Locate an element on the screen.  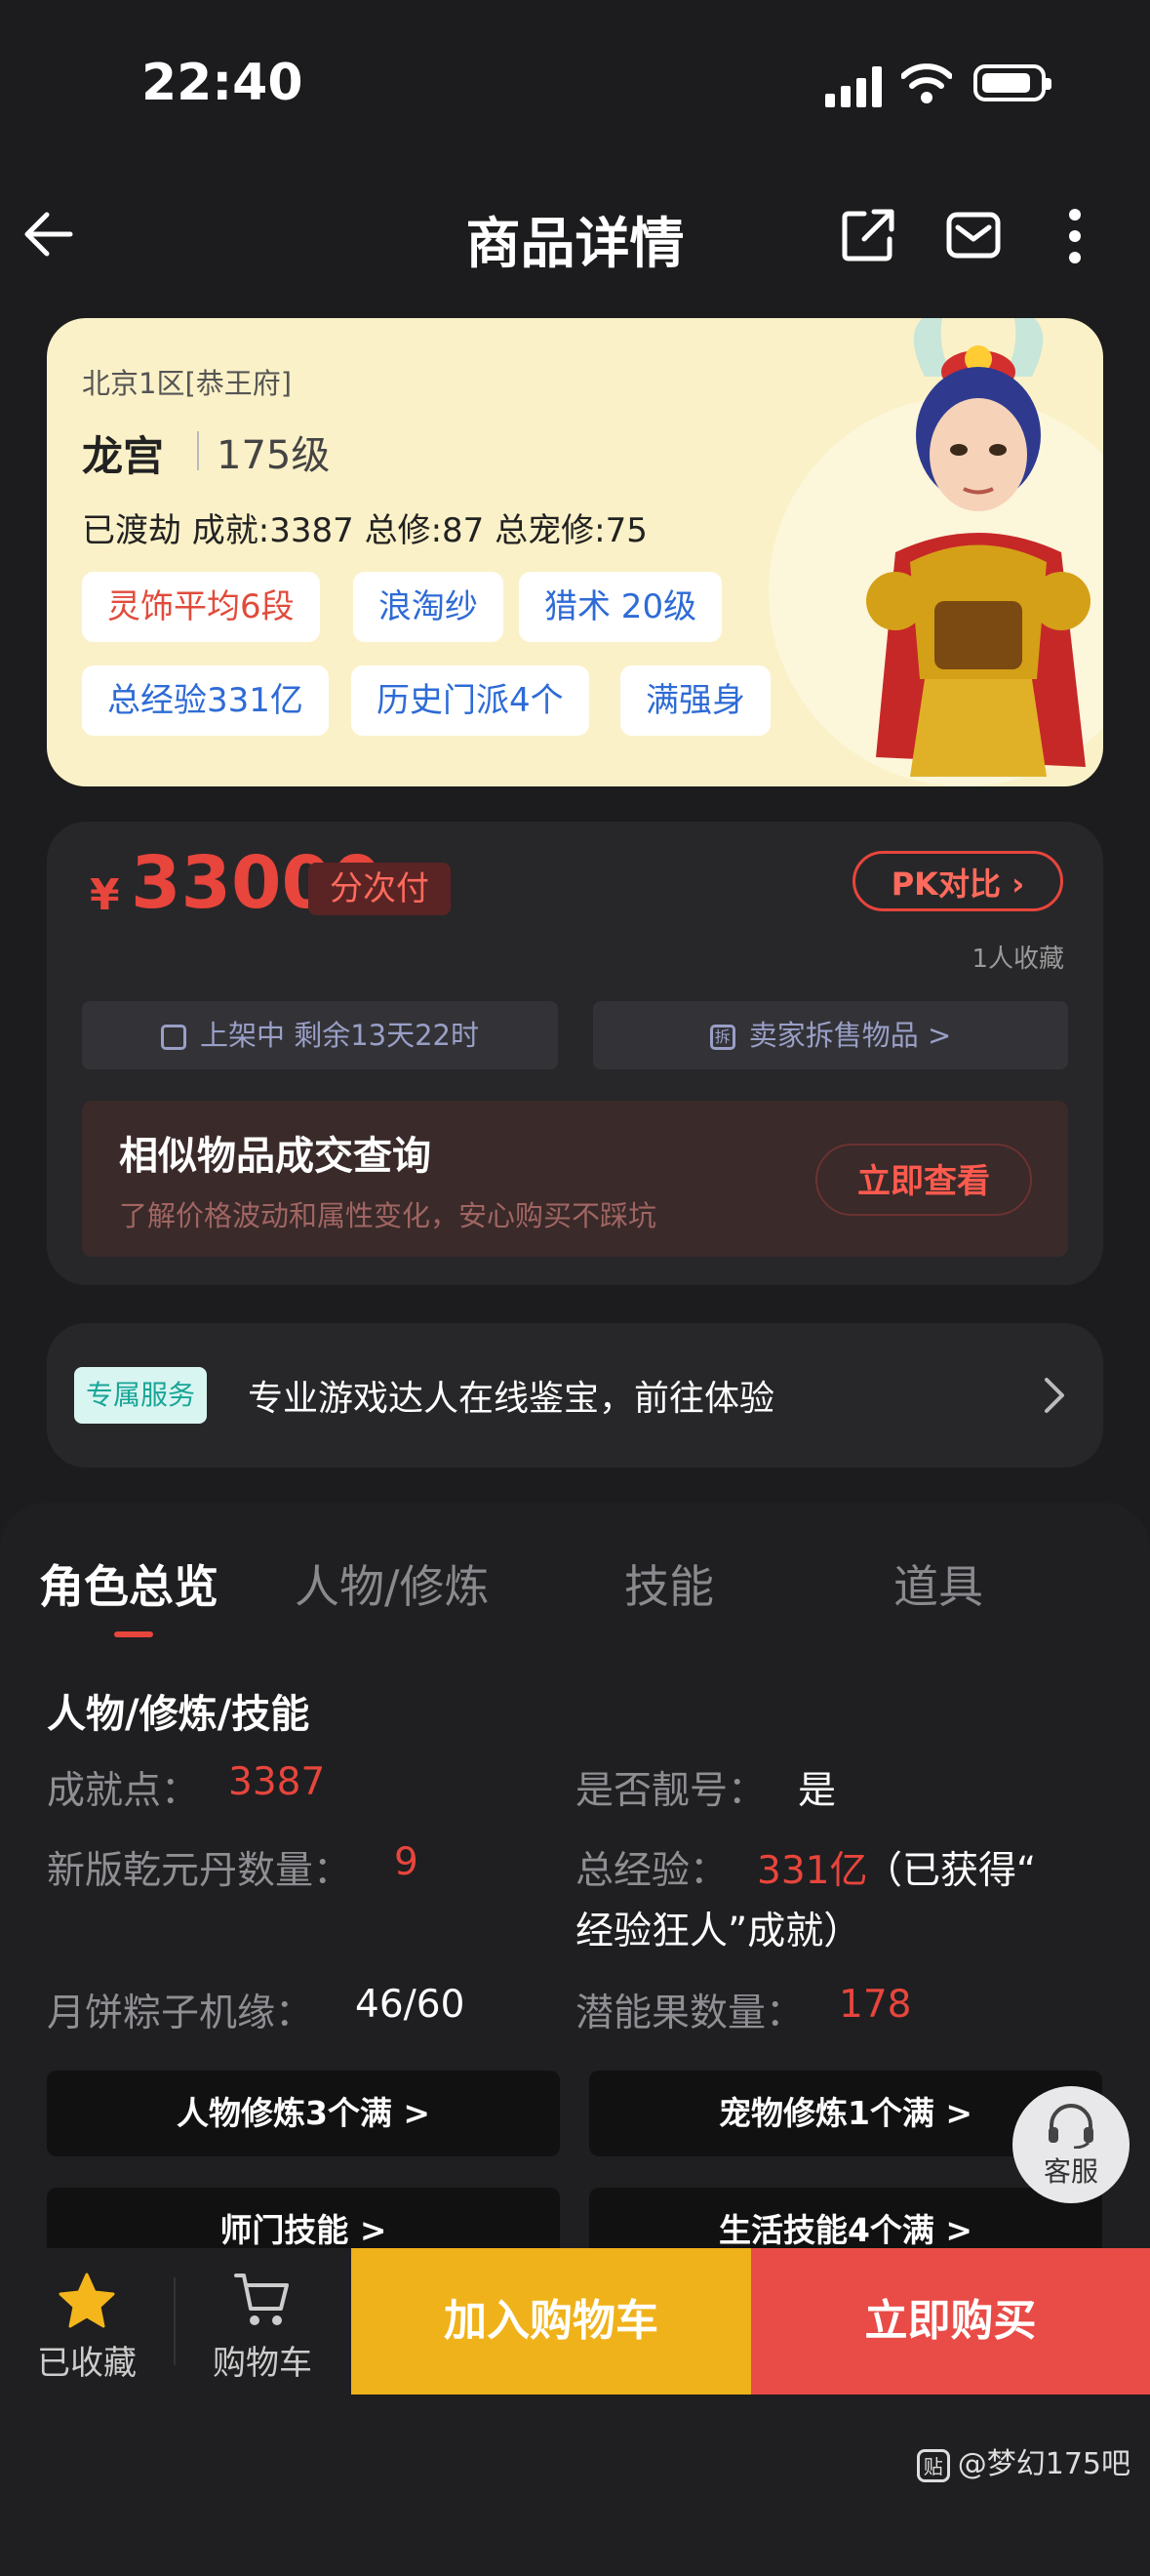
more-icon is located at coordinates (1075, 236).